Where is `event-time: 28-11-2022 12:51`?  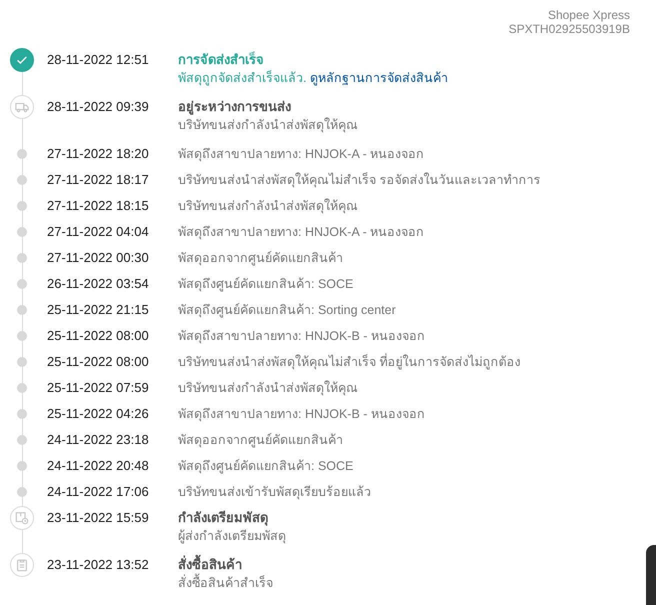 event-time: 28-11-2022 12:51 is located at coordinates (98, 60).